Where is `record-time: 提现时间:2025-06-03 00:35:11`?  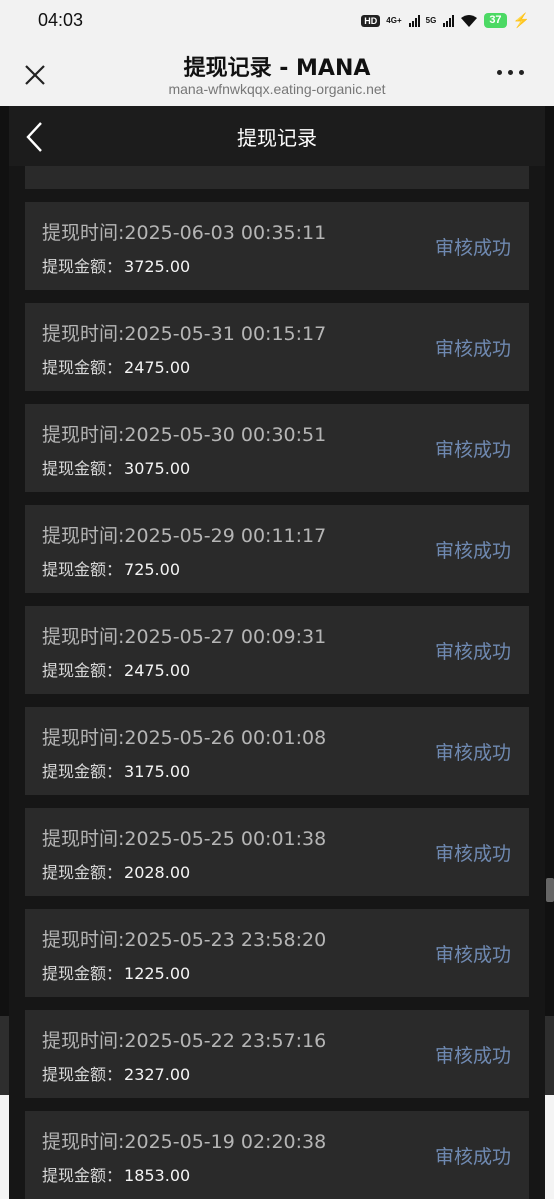
record-time: 提现时间:2025-06-03 00:35:11 is located at coordinates (184, 231).